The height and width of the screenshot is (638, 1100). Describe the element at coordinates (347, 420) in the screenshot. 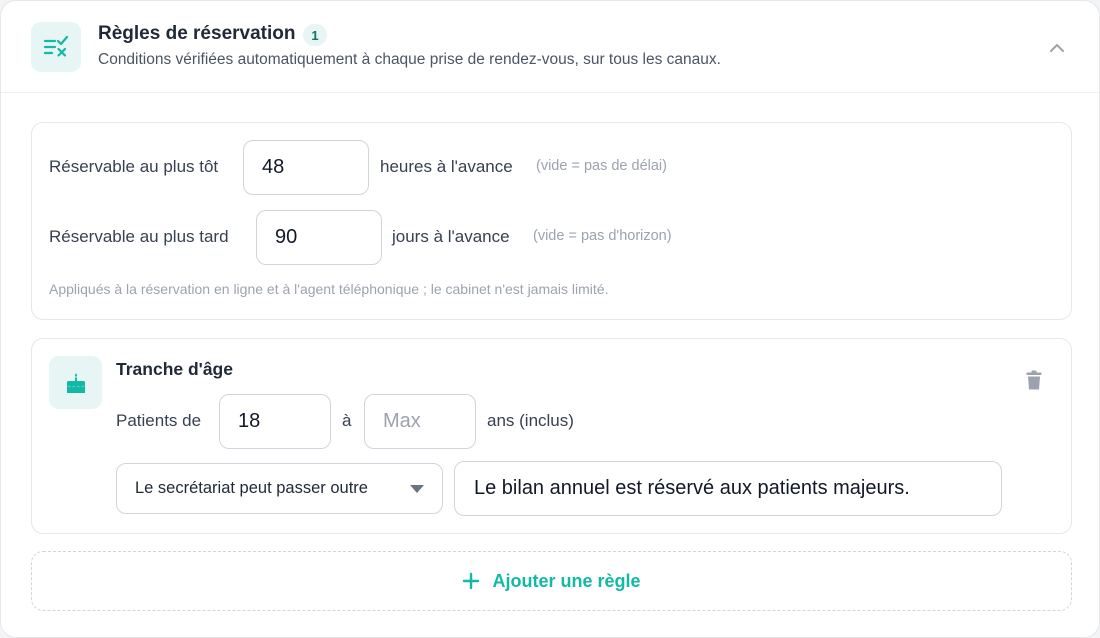

I see `age-to-label: à` at that location.